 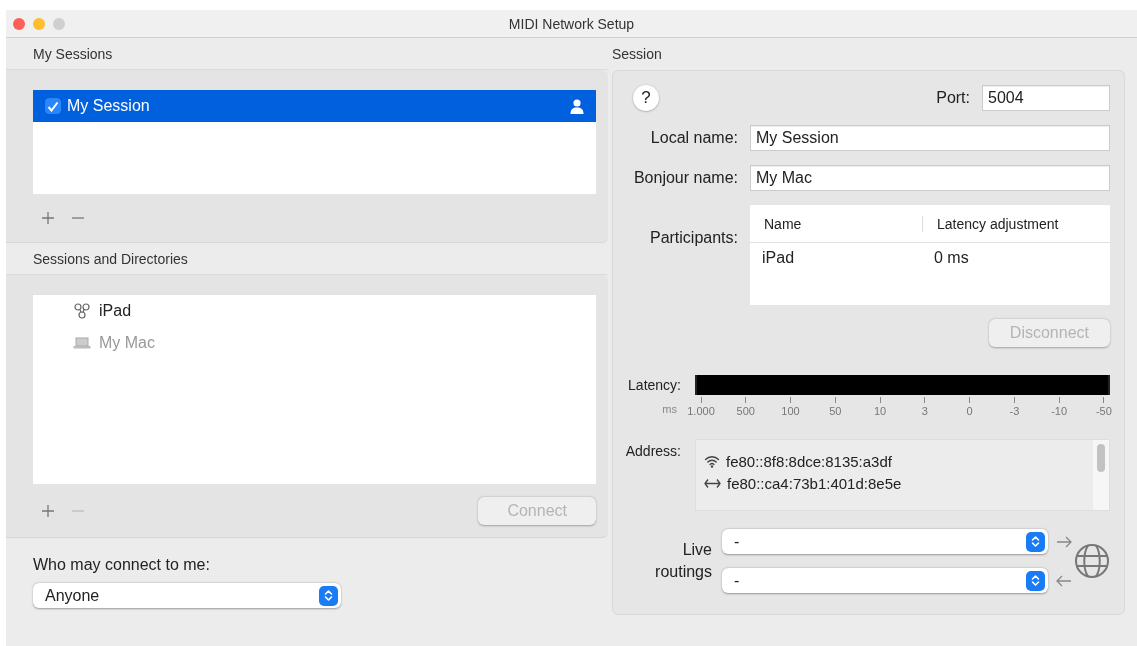 I want to click on latency-label: Latency:, so click(x=654, y=385).